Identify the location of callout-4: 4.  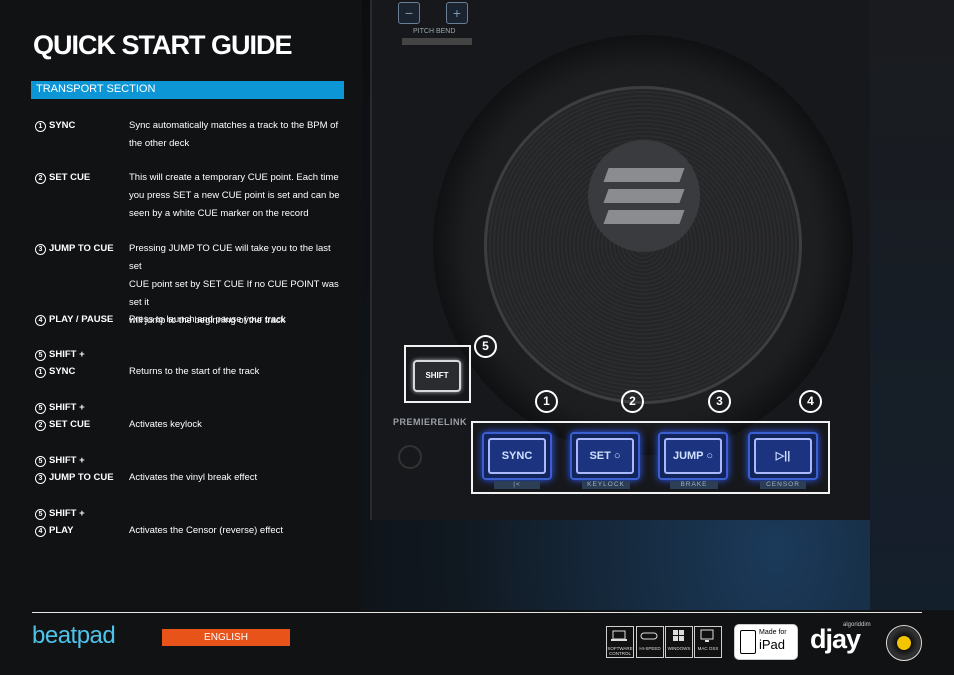
(810, 401).